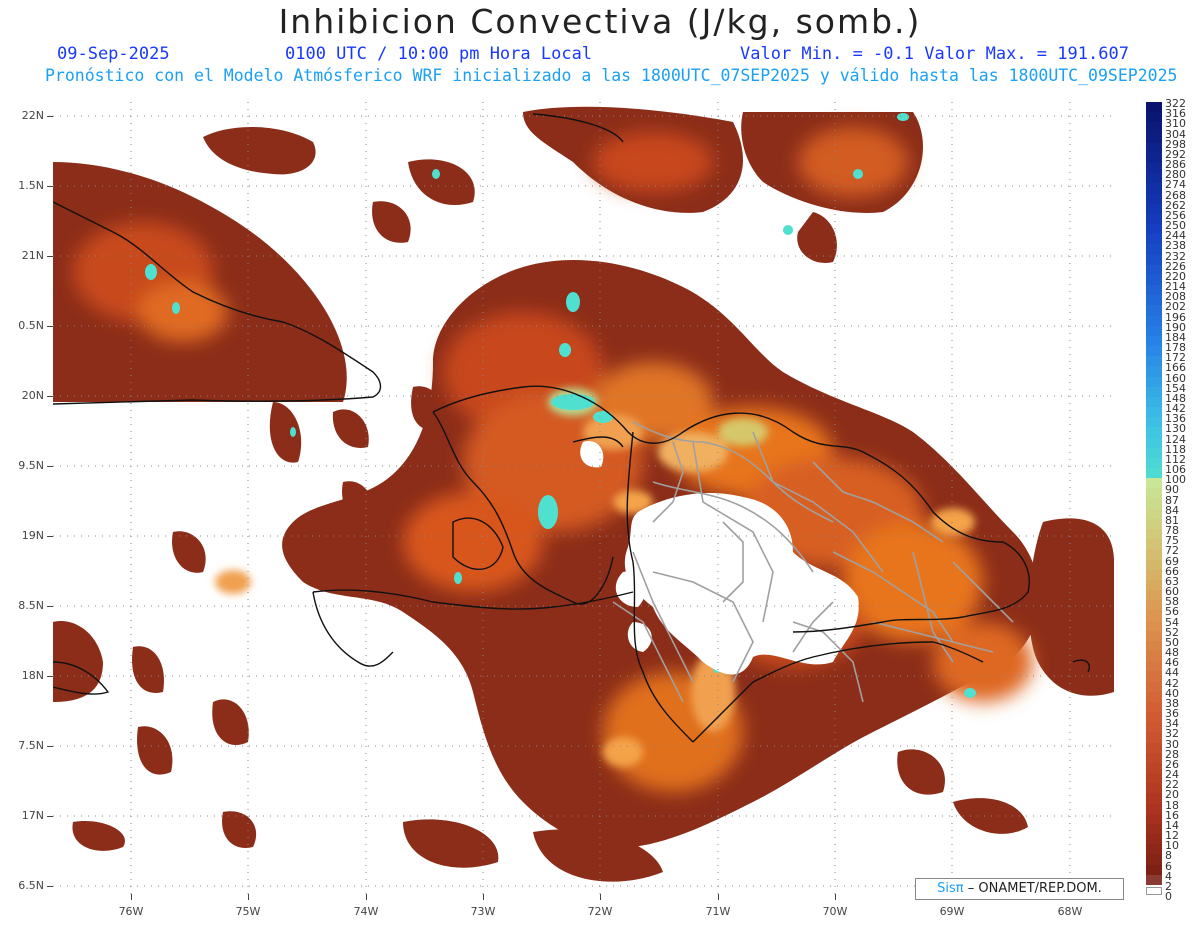 The image size is (1200, 927). What do you see at coordinates (600, 911) in the screenshot?
I see `lon-label-4: 72W` at bounding box center [600, 911].